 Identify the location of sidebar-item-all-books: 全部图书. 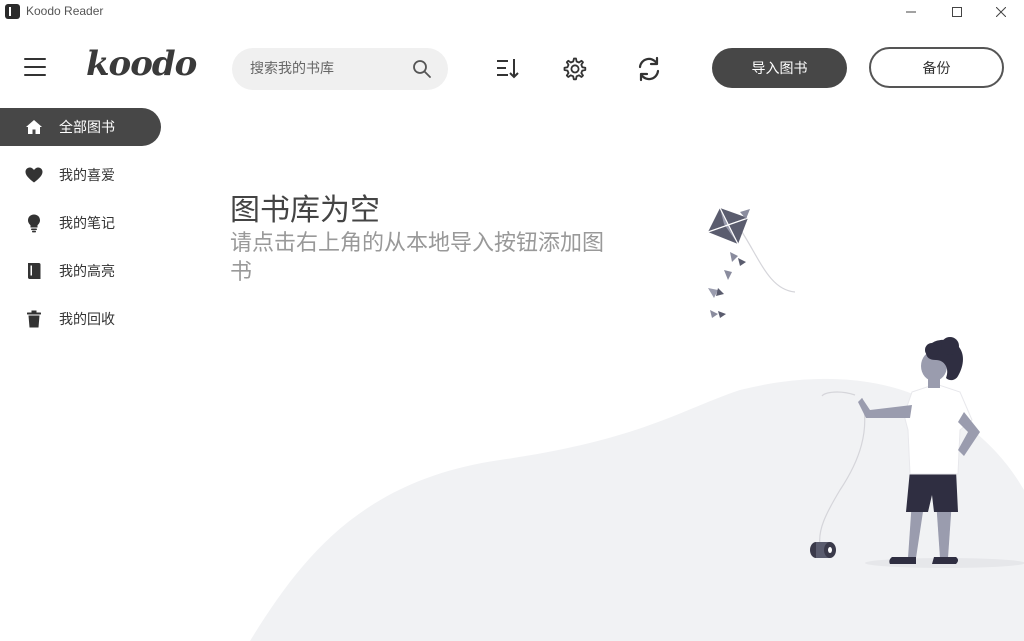
(80, 127).